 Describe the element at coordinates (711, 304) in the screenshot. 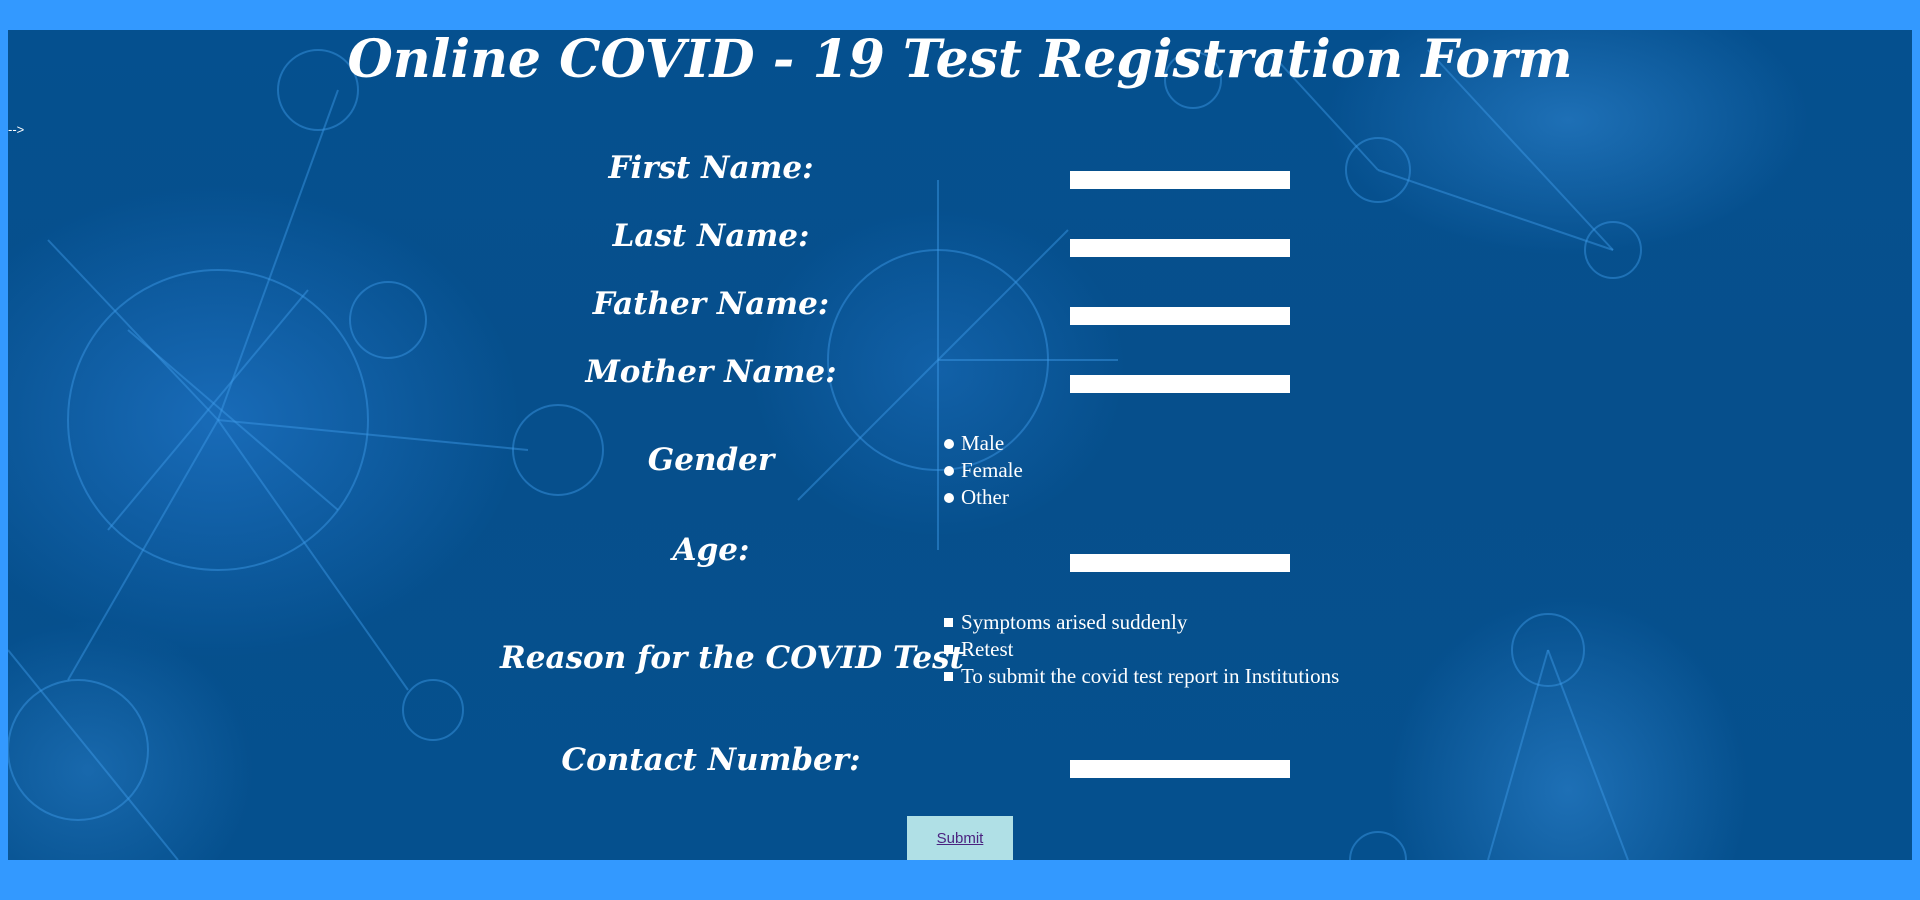

I see `father-name-label: Father Name:` at that location.